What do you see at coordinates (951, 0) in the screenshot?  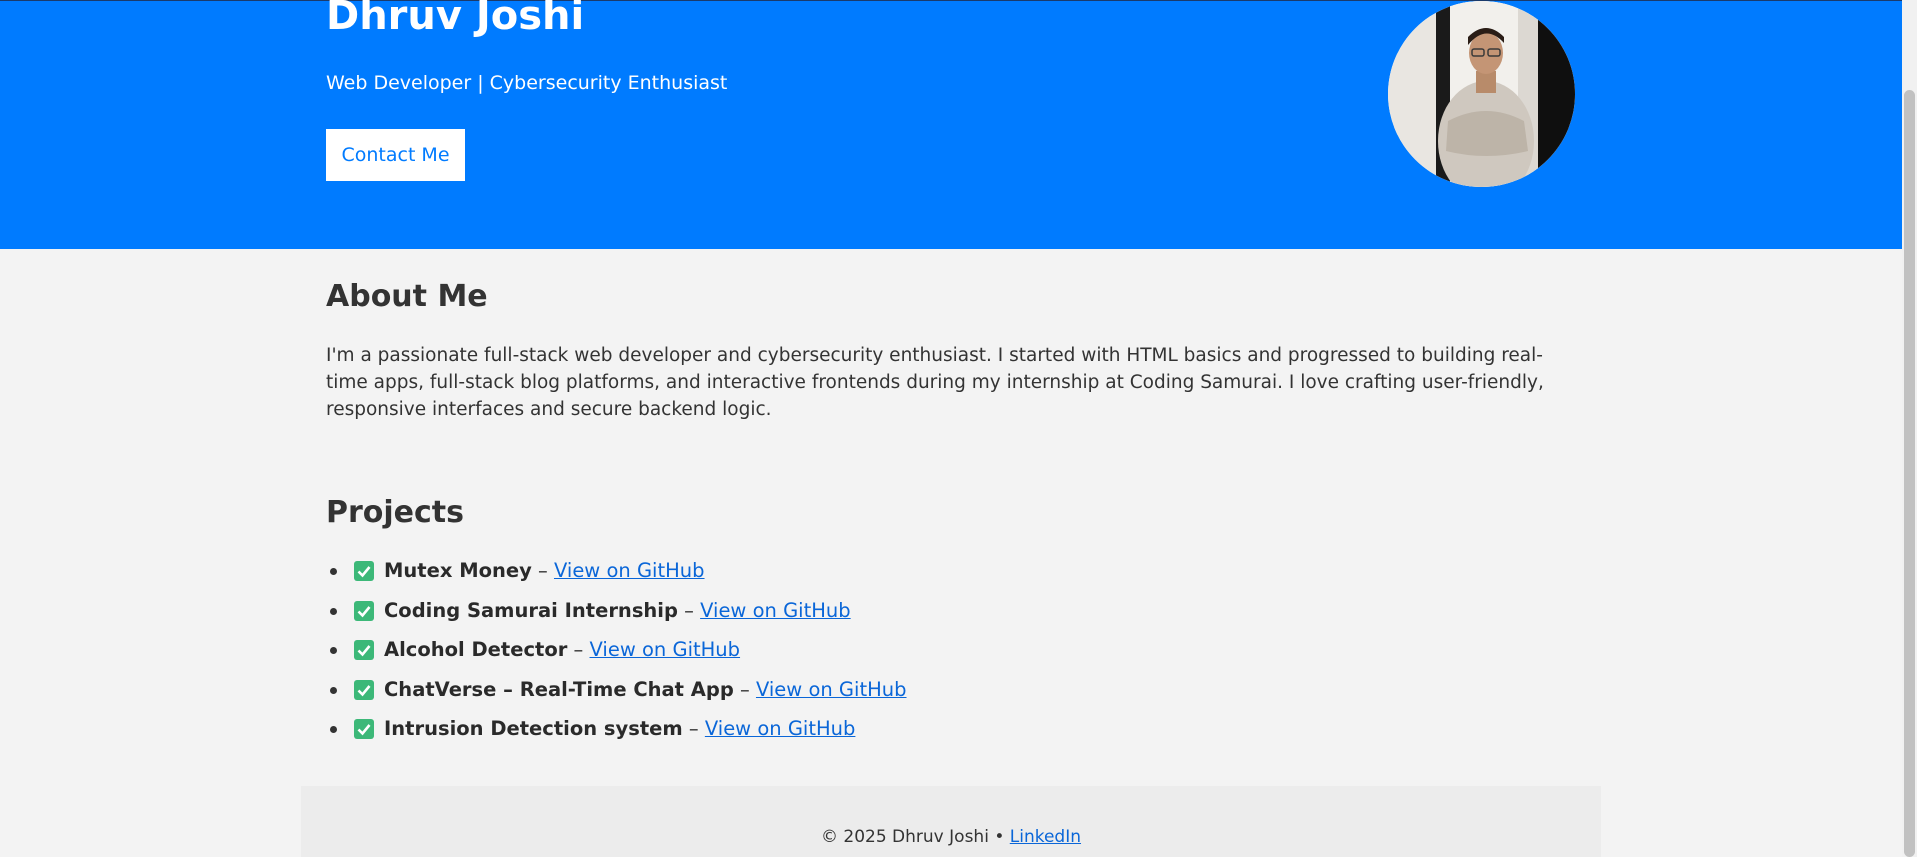 I see `header-border` at bounding box center [951, 0].